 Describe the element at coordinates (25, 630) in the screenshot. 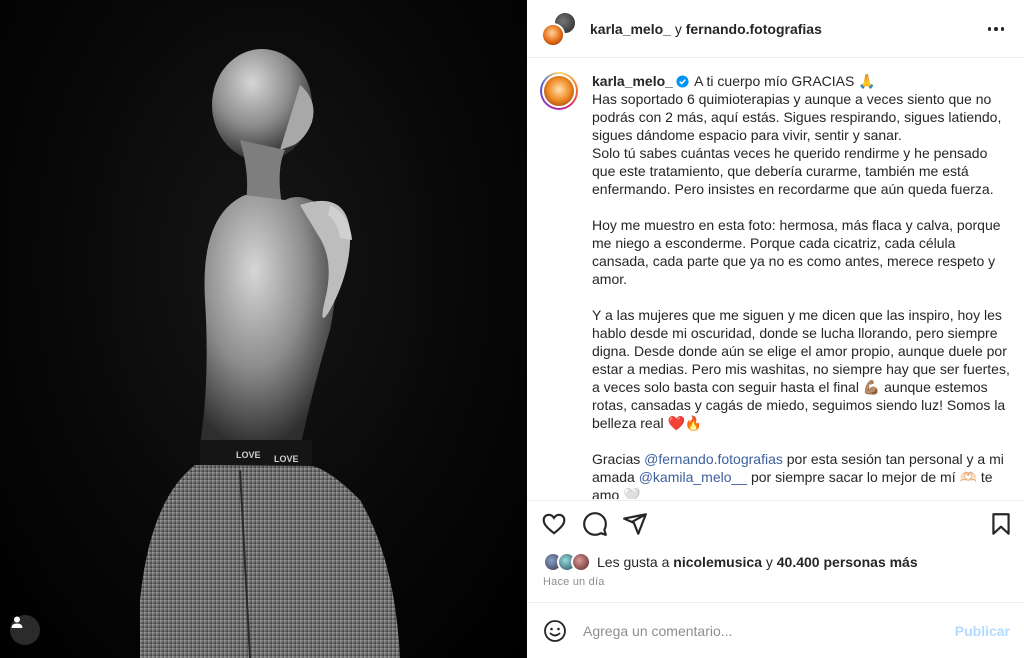

I see `tagged-user-button` at that location.